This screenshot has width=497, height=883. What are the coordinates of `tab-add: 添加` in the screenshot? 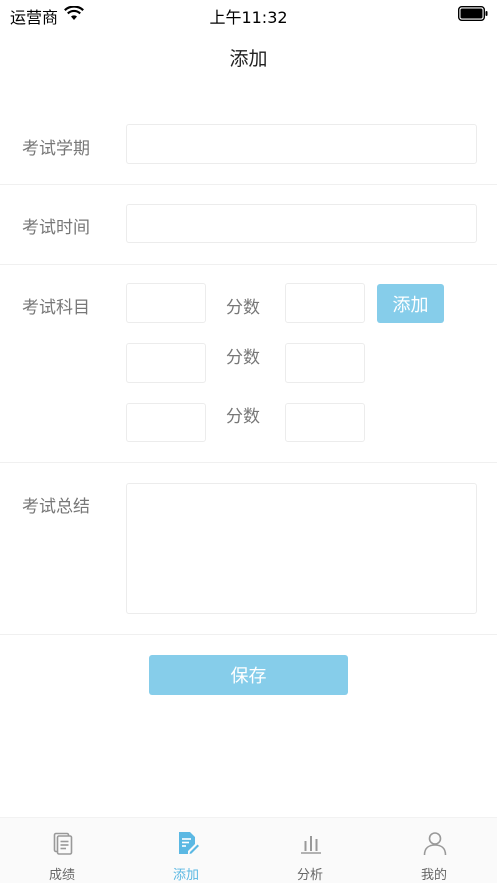 It's located at (186, 850).